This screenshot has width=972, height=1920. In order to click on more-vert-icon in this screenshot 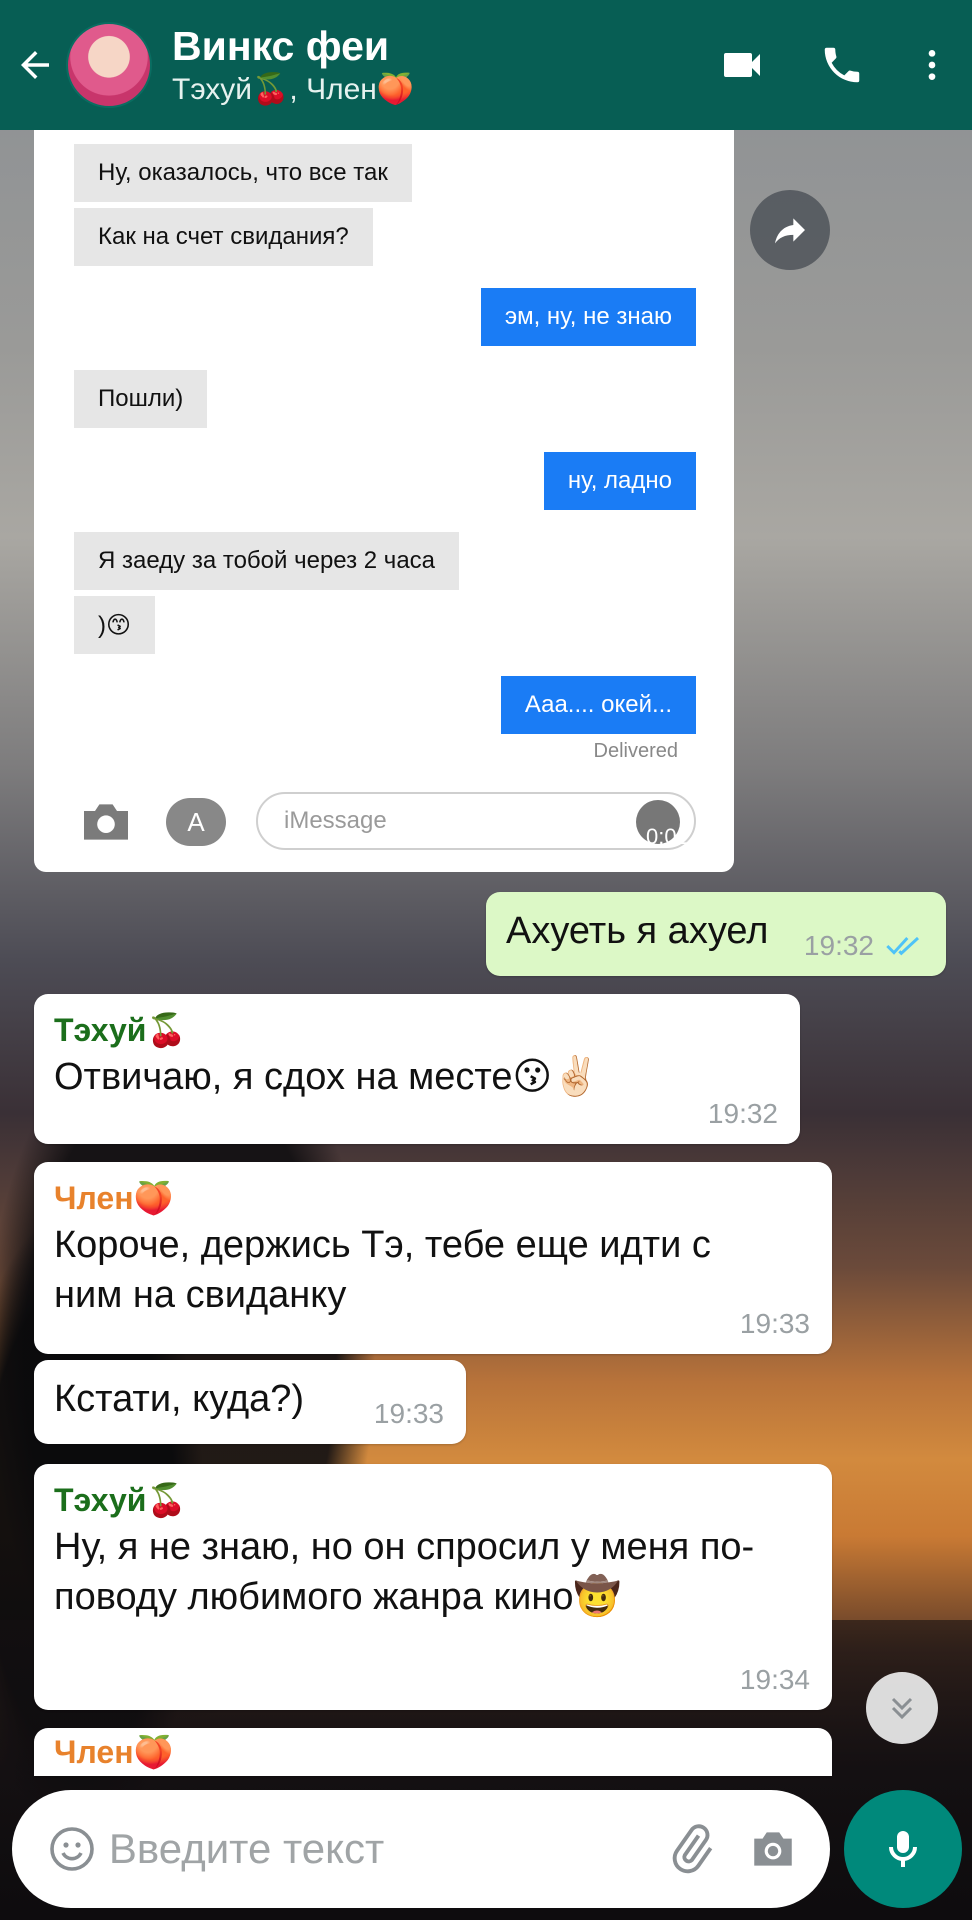, I will do `click(932, 65)`.